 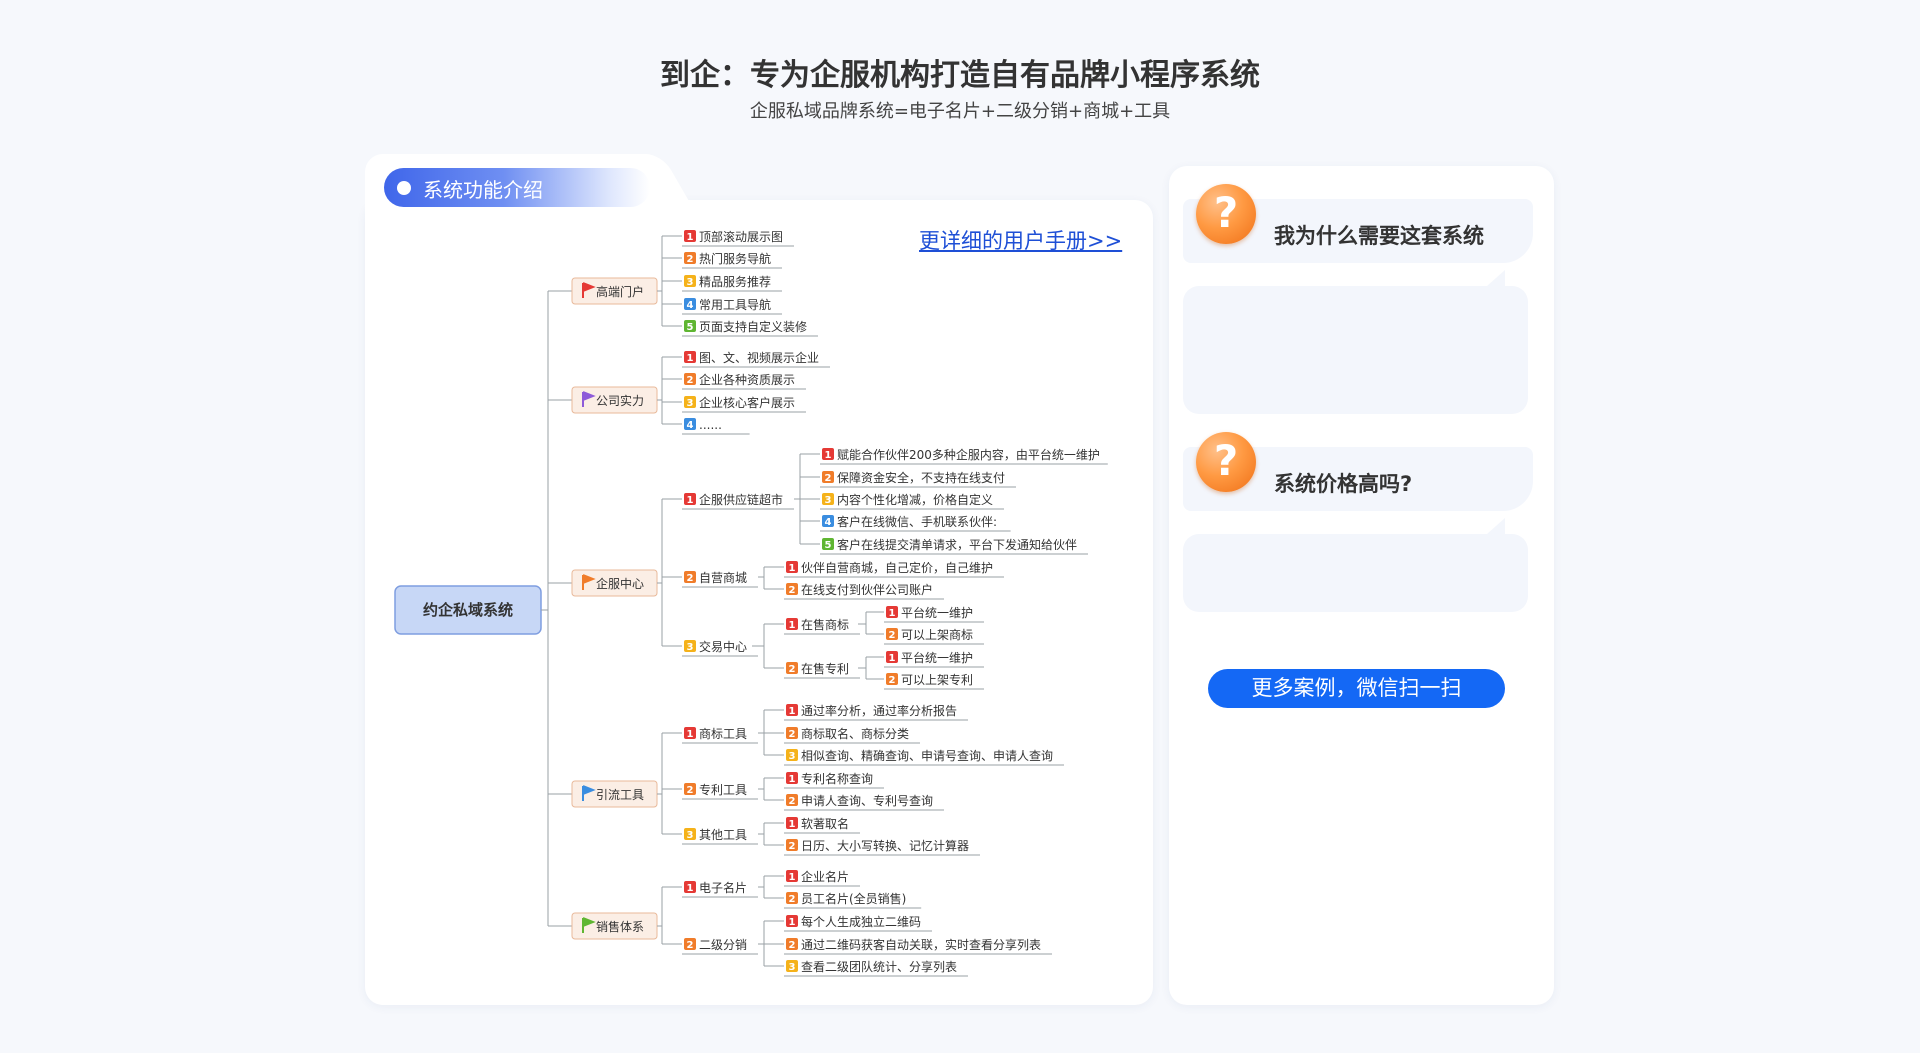 I want to click on mindmap-leaf-text: 保障资金安全，不支持在线支付, so click(x=921, y=477).